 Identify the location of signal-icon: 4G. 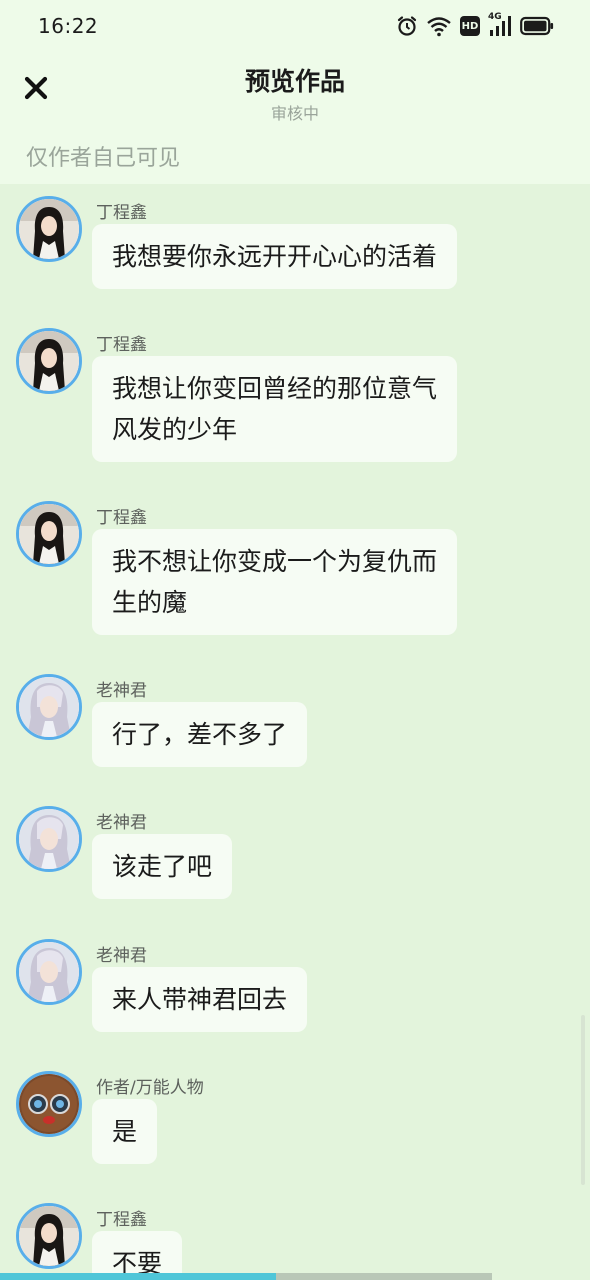
(500, 25).